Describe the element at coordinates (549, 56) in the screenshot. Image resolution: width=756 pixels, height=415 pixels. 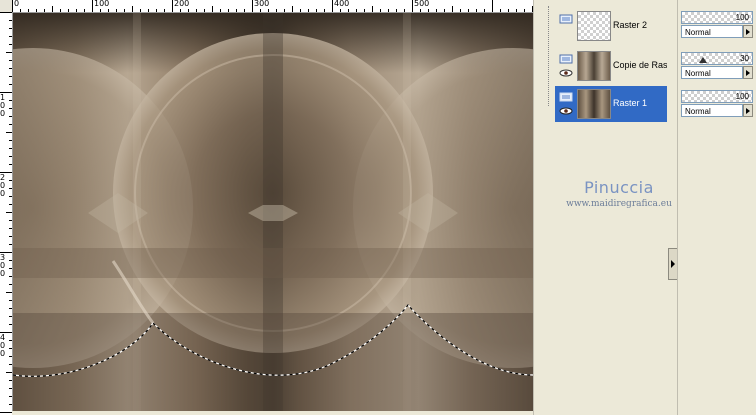
I see `layer-tree-line` at that location.